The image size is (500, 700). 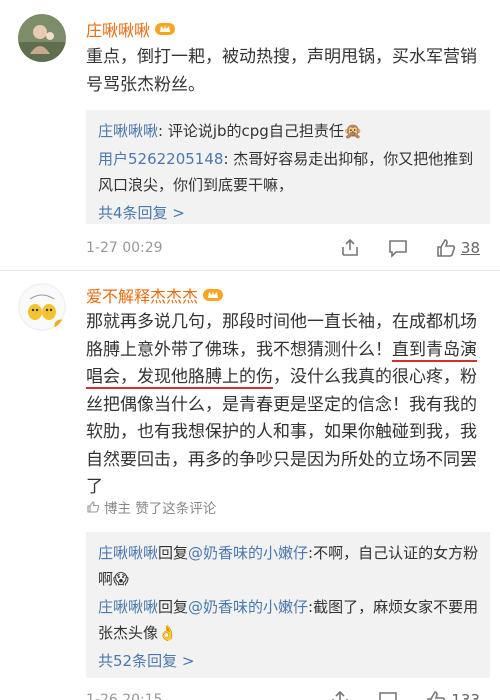 What do you see at coordinates (155, 295) in the screenshot?
I see `comment-username: 爱不解释杰杰杰` at bounding box center [155, 295].